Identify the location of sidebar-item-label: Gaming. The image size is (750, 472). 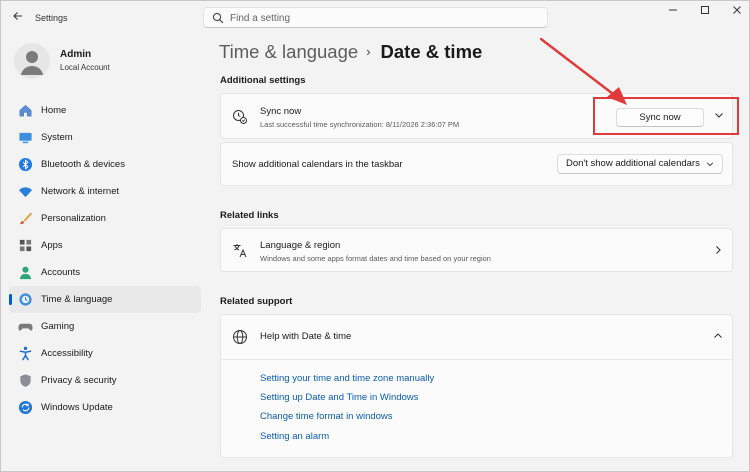
(58, 326).